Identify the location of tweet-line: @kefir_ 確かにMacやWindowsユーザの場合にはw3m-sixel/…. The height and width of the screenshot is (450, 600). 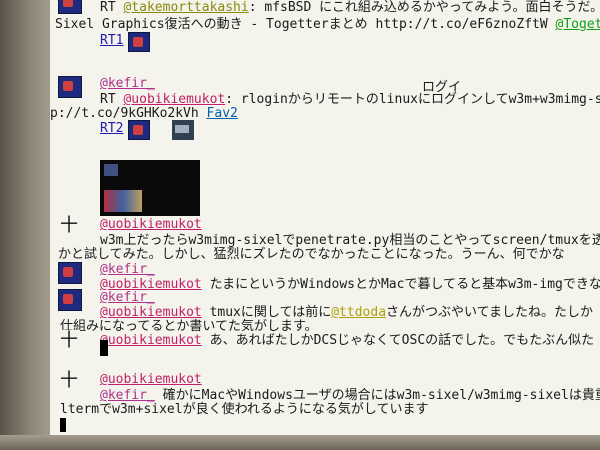
(350, 395).